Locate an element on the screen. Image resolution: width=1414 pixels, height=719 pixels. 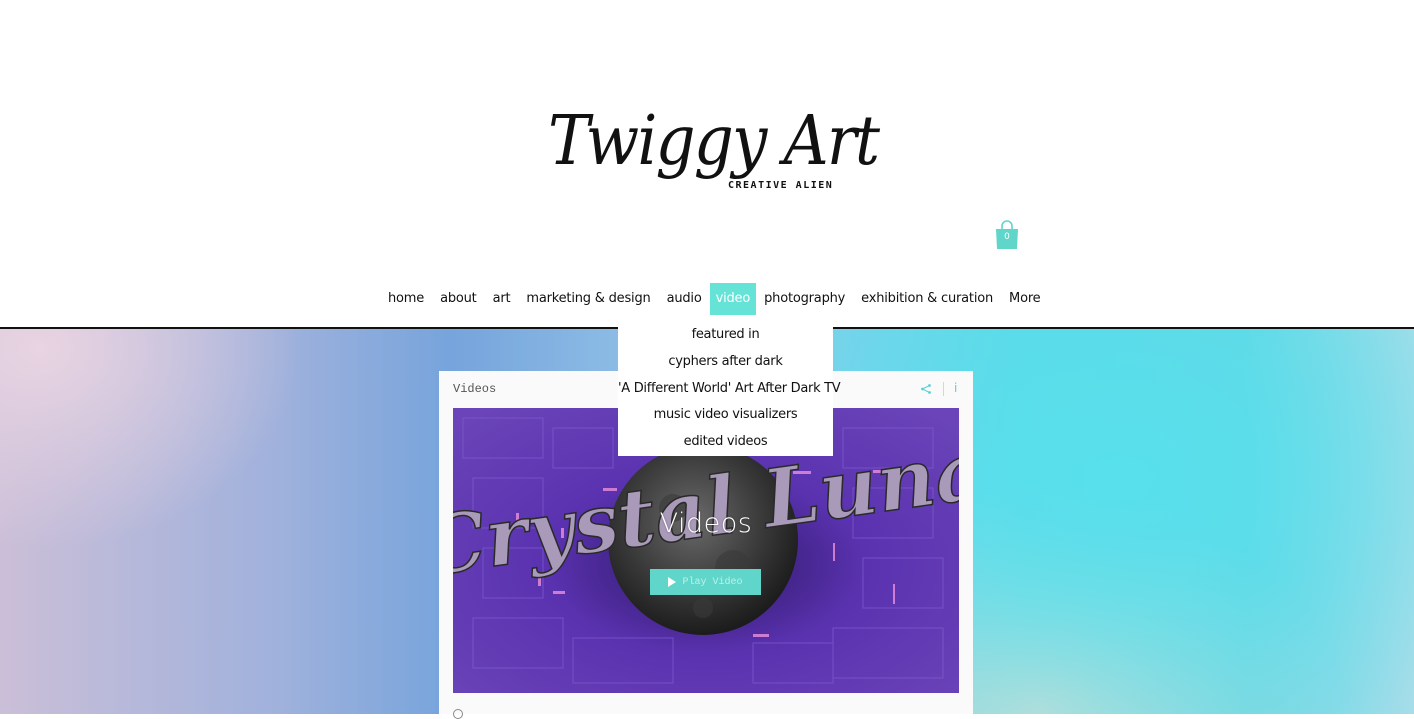
cart-count: 0 is located at coordinates (1007, 237).